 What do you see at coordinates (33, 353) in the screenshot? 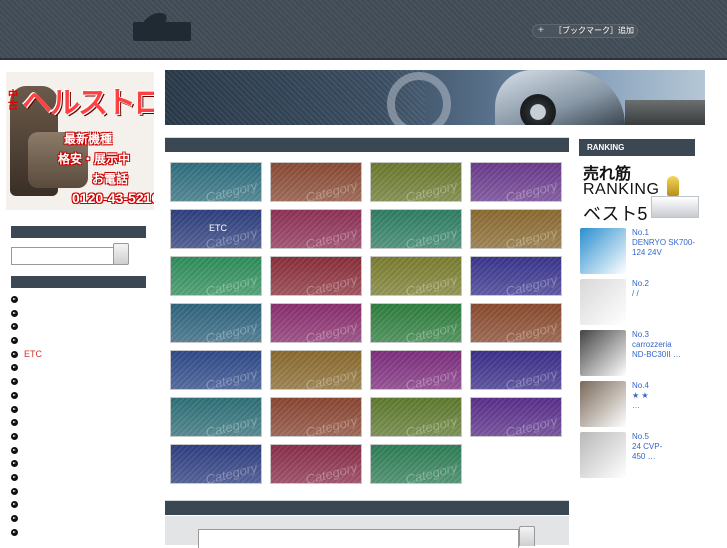
I see `sidebar-category-label: ETC` at bounding box center [33, 353].